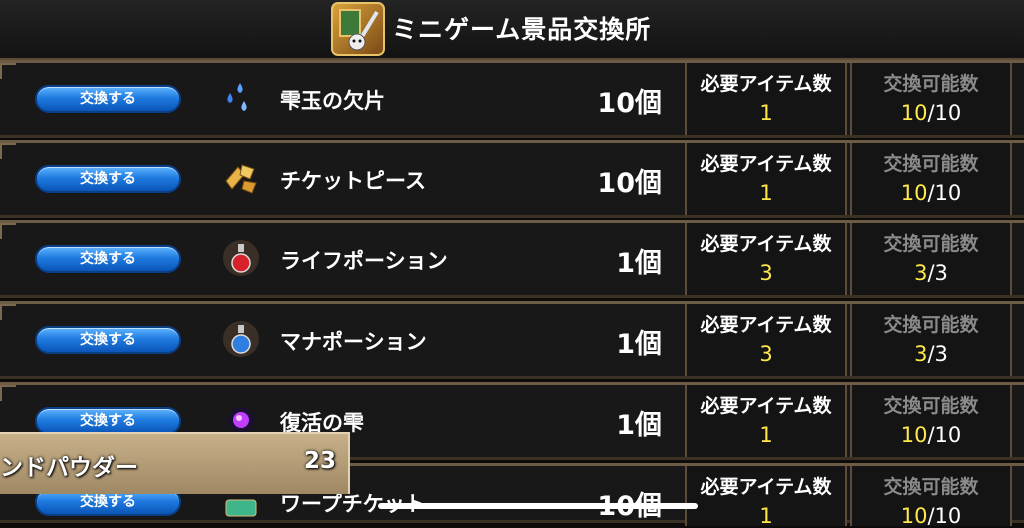 Image resolution: width=1024 pixels, height=528 pixels. What do you see at coordinates (512, 179) in the screenshot?
I see `list-item: 交換する チケットピース 10個 必要アイテム数 1 交換可能数 10/10` at bounding box center [512, 179].